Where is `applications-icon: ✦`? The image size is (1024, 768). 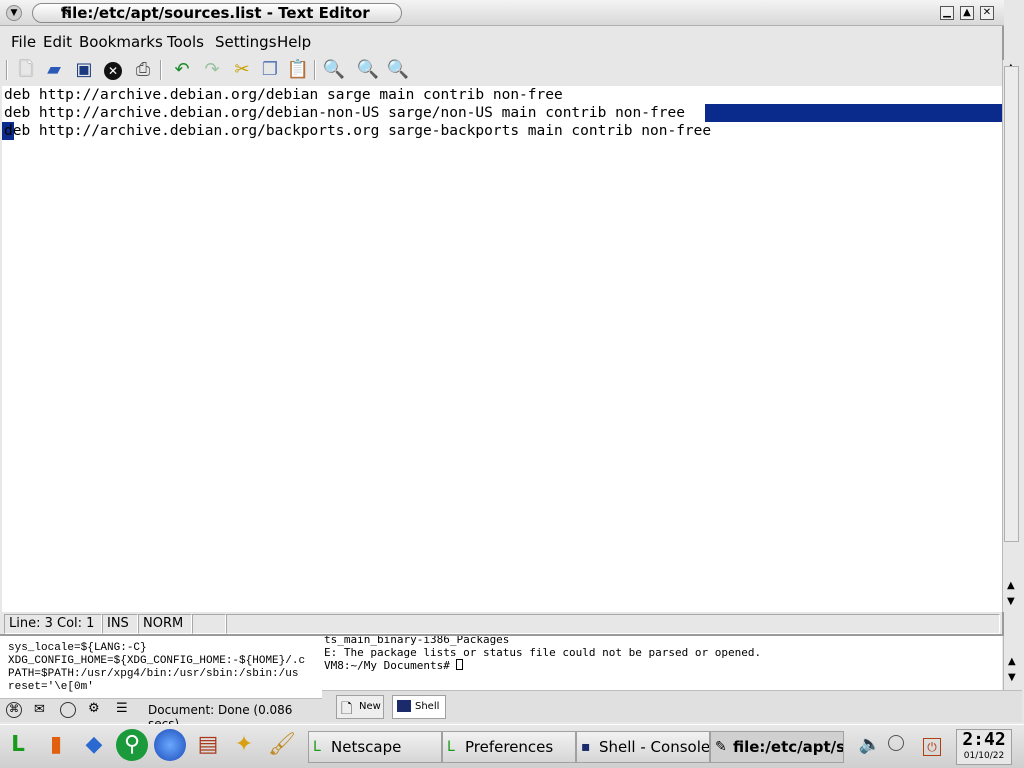 applications-icon: ✦ is located at coordinates (244, 745).